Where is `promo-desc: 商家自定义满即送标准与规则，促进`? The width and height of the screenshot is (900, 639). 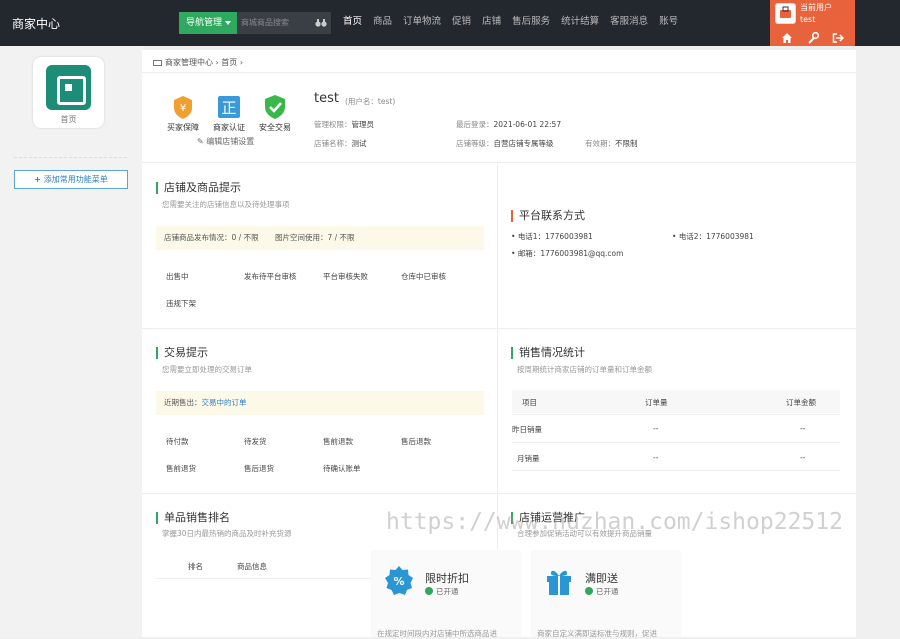
promo-desc: 商家自定义满即送标准与规则，促进 is located at coordinates (597, 633).